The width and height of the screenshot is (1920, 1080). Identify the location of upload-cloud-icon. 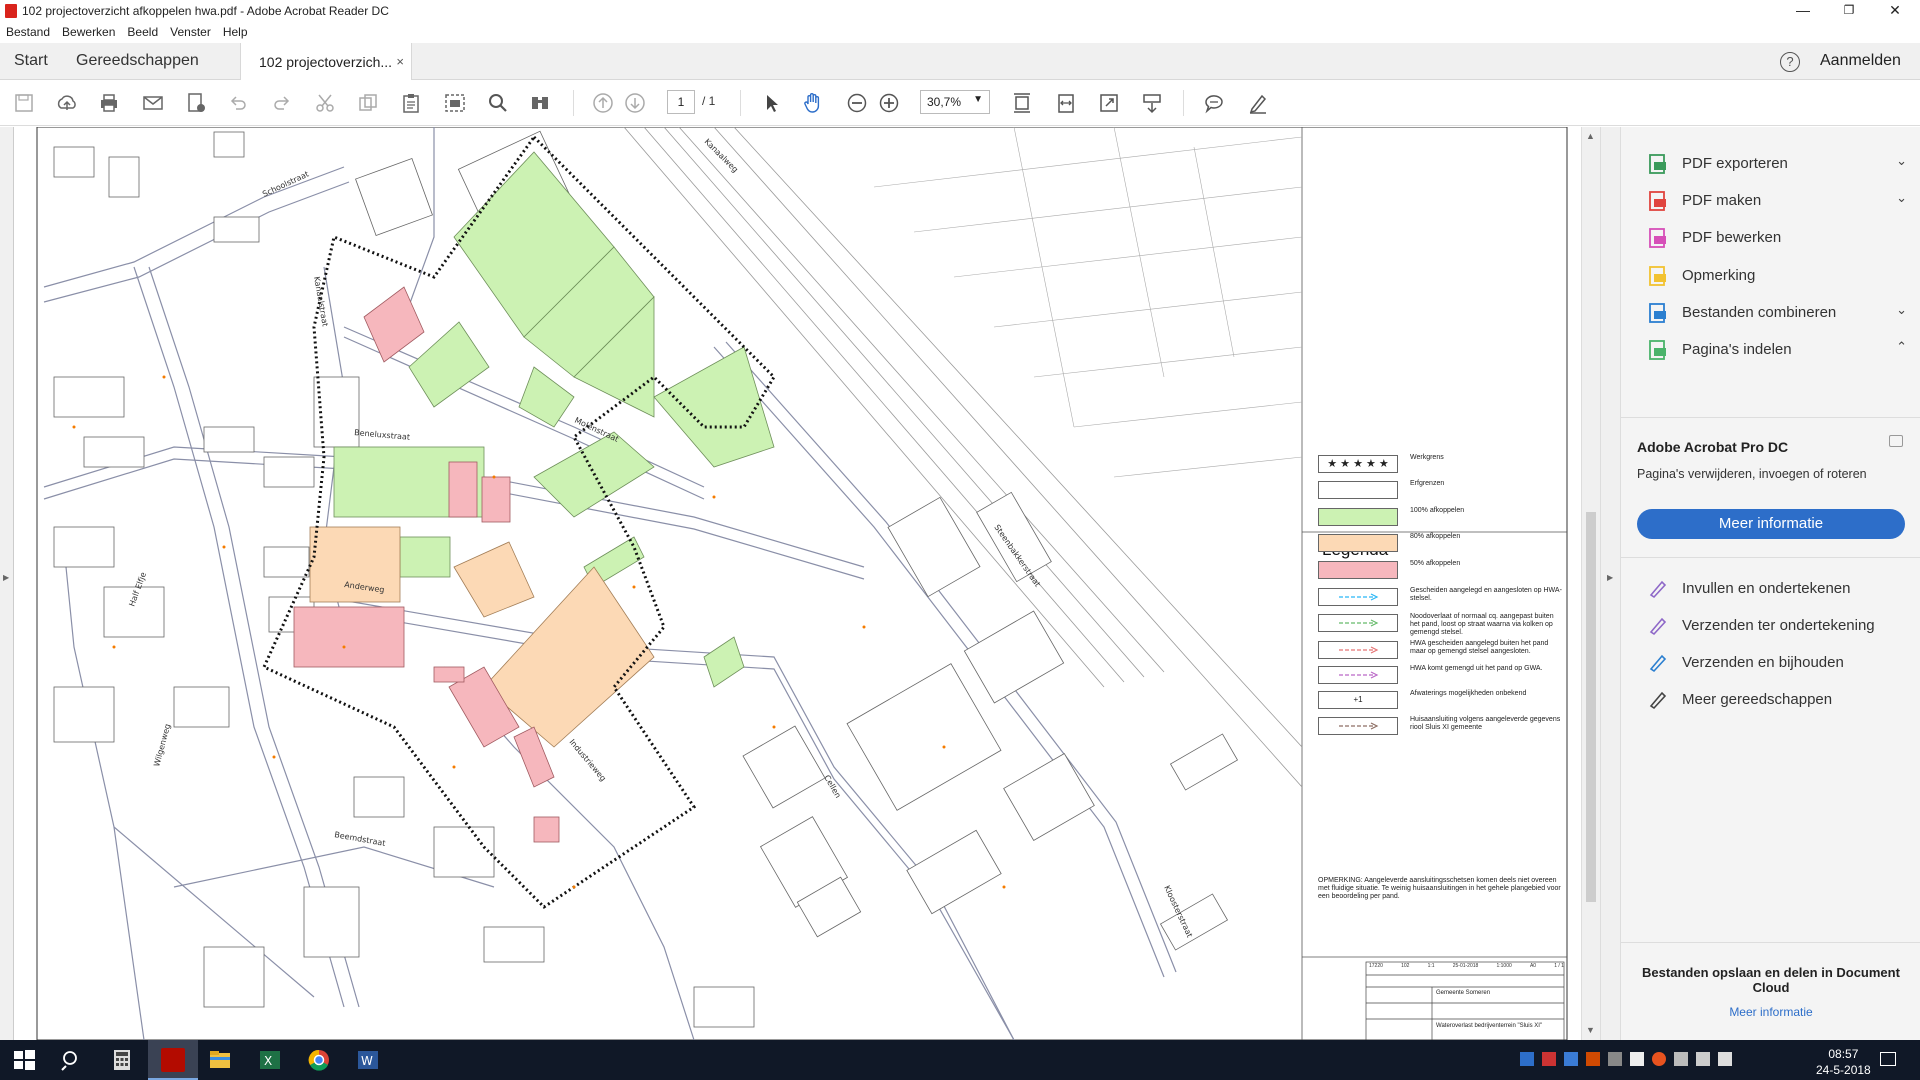
(67, 103).